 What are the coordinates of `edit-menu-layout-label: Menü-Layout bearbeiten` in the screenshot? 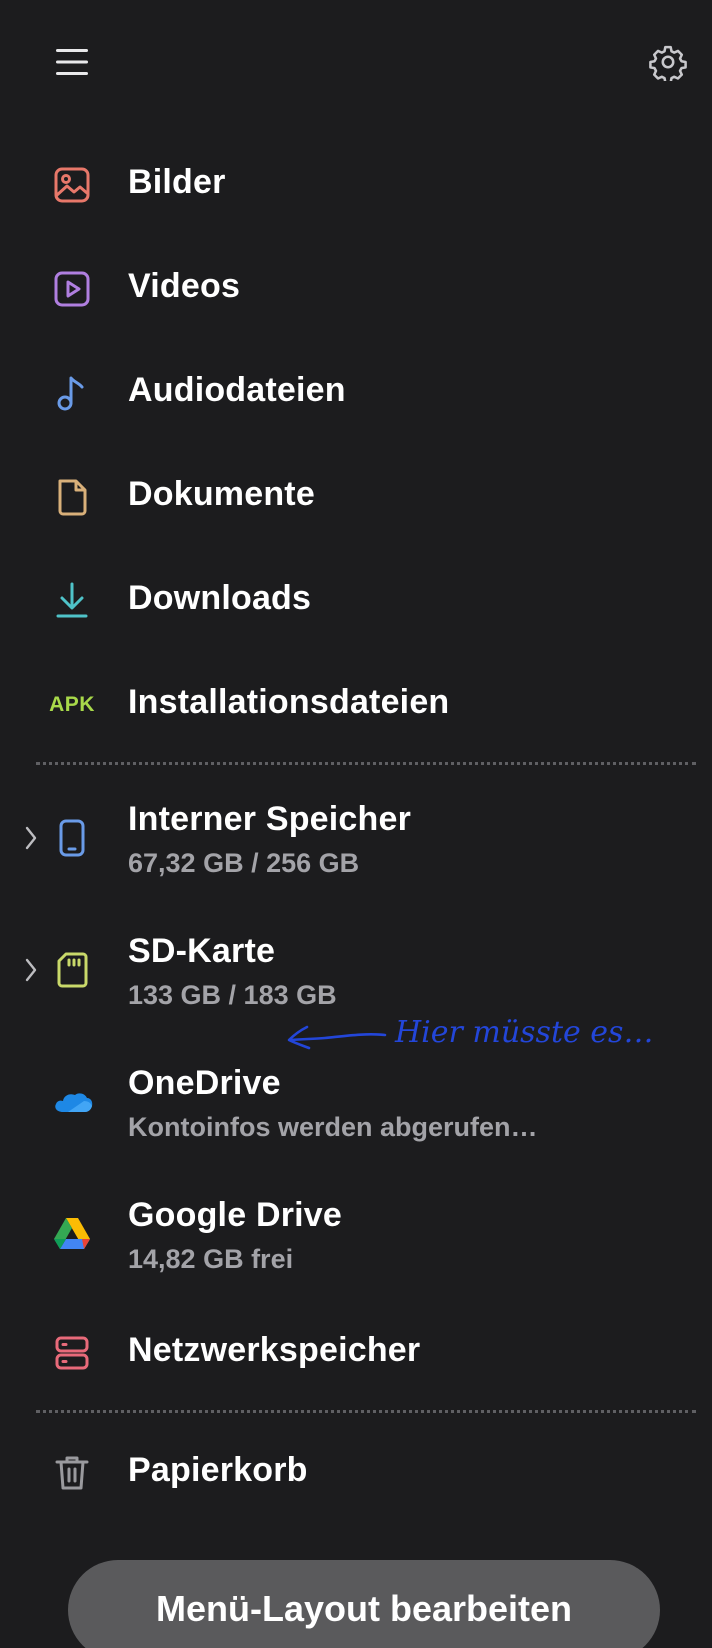 It's located at (364, 1608).